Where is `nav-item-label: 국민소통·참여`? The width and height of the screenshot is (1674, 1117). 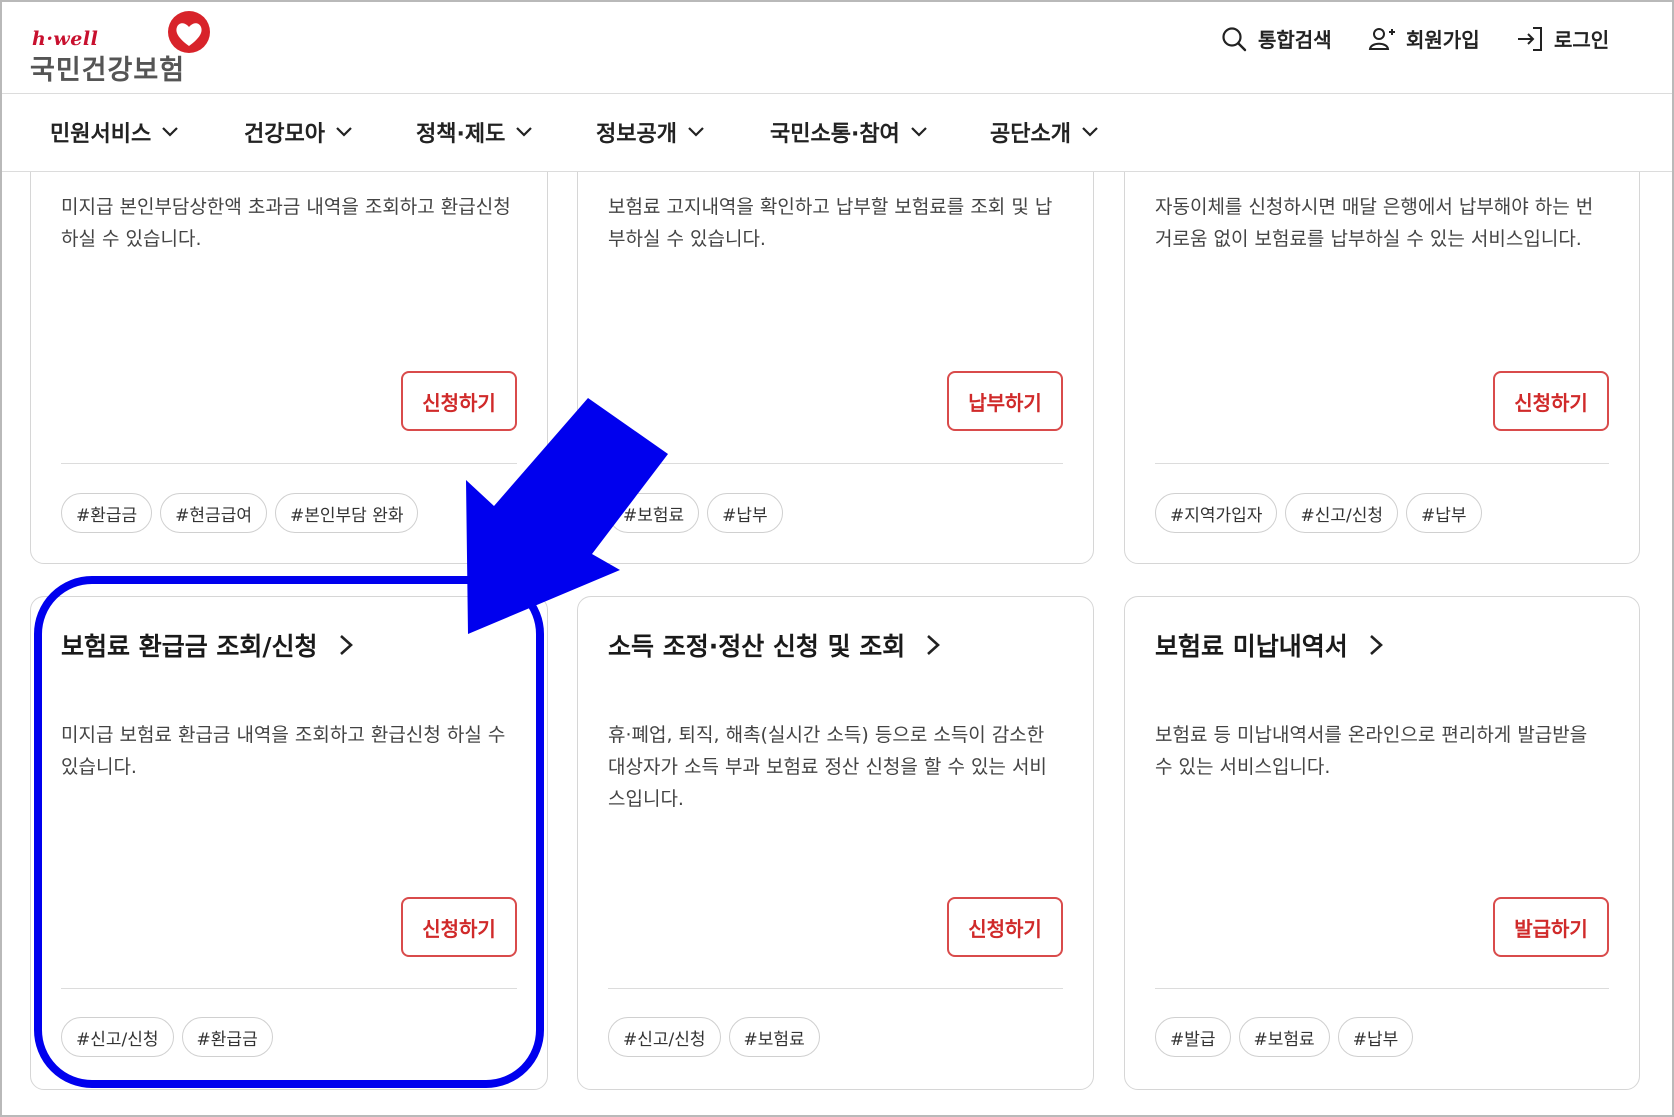
nav-item-label: 국민소통·참여 is located at coordinates (835, 134).